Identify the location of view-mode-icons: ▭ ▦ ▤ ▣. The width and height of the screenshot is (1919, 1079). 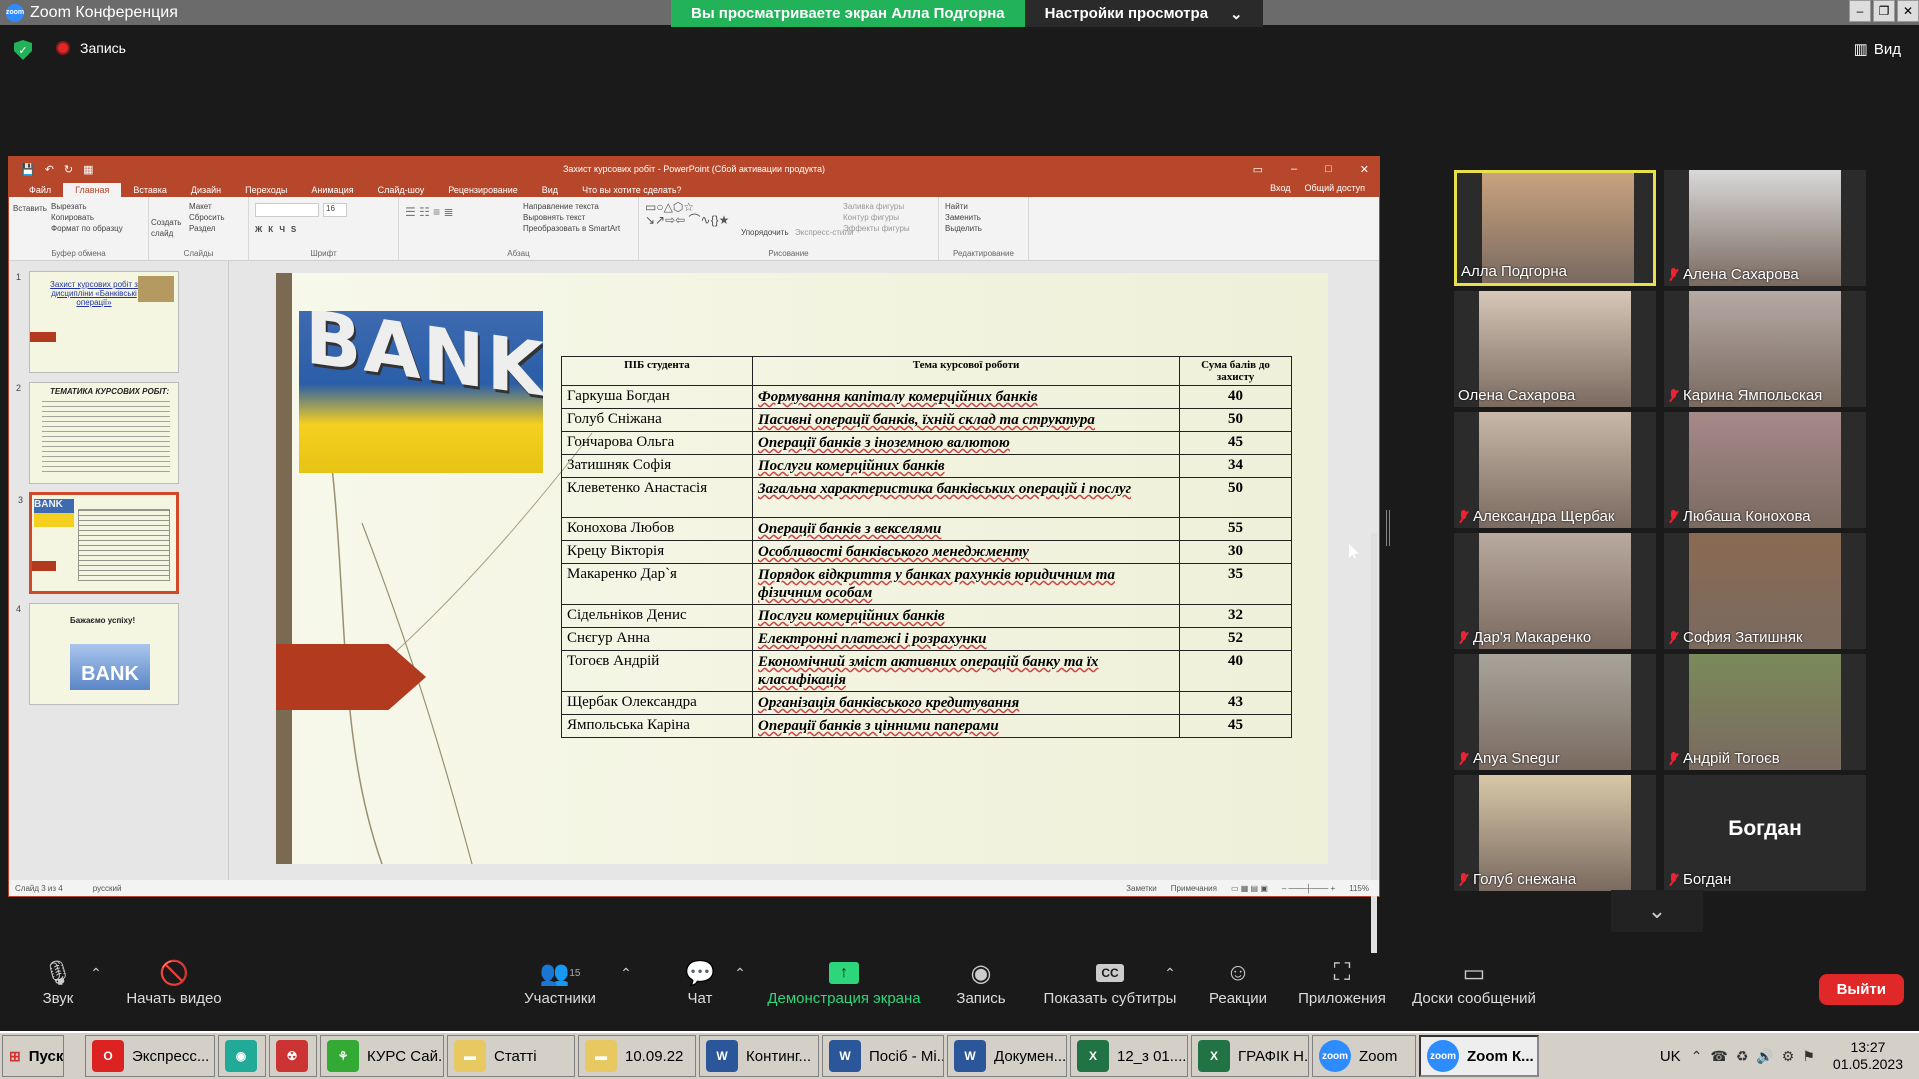
(1249, 888).